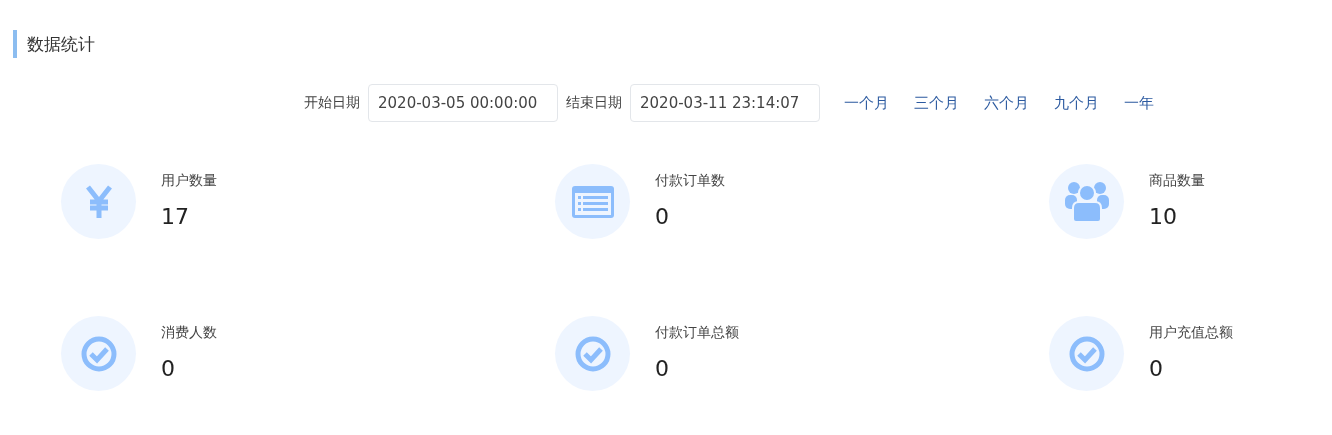 The height and width of the screenshot is (435, 1332). Describe the element at coordinates (1006, 103) in the screenshot. I see `range-link: 六个月` at that location.